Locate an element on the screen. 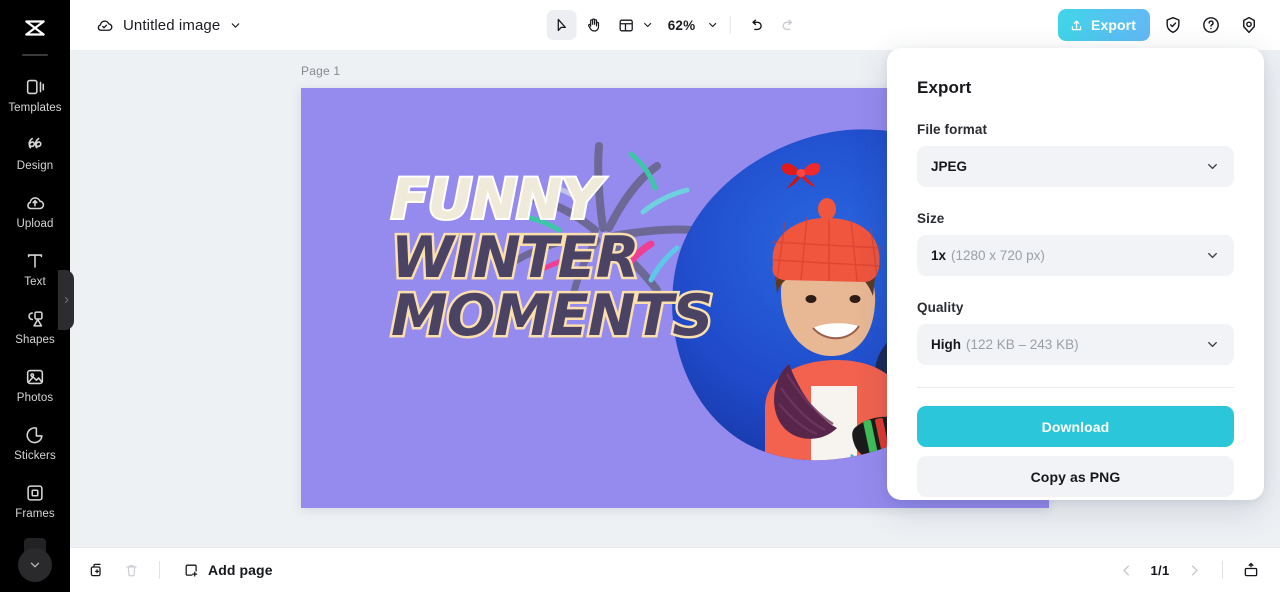  capcut-logo is located at coordinates (35, 28).